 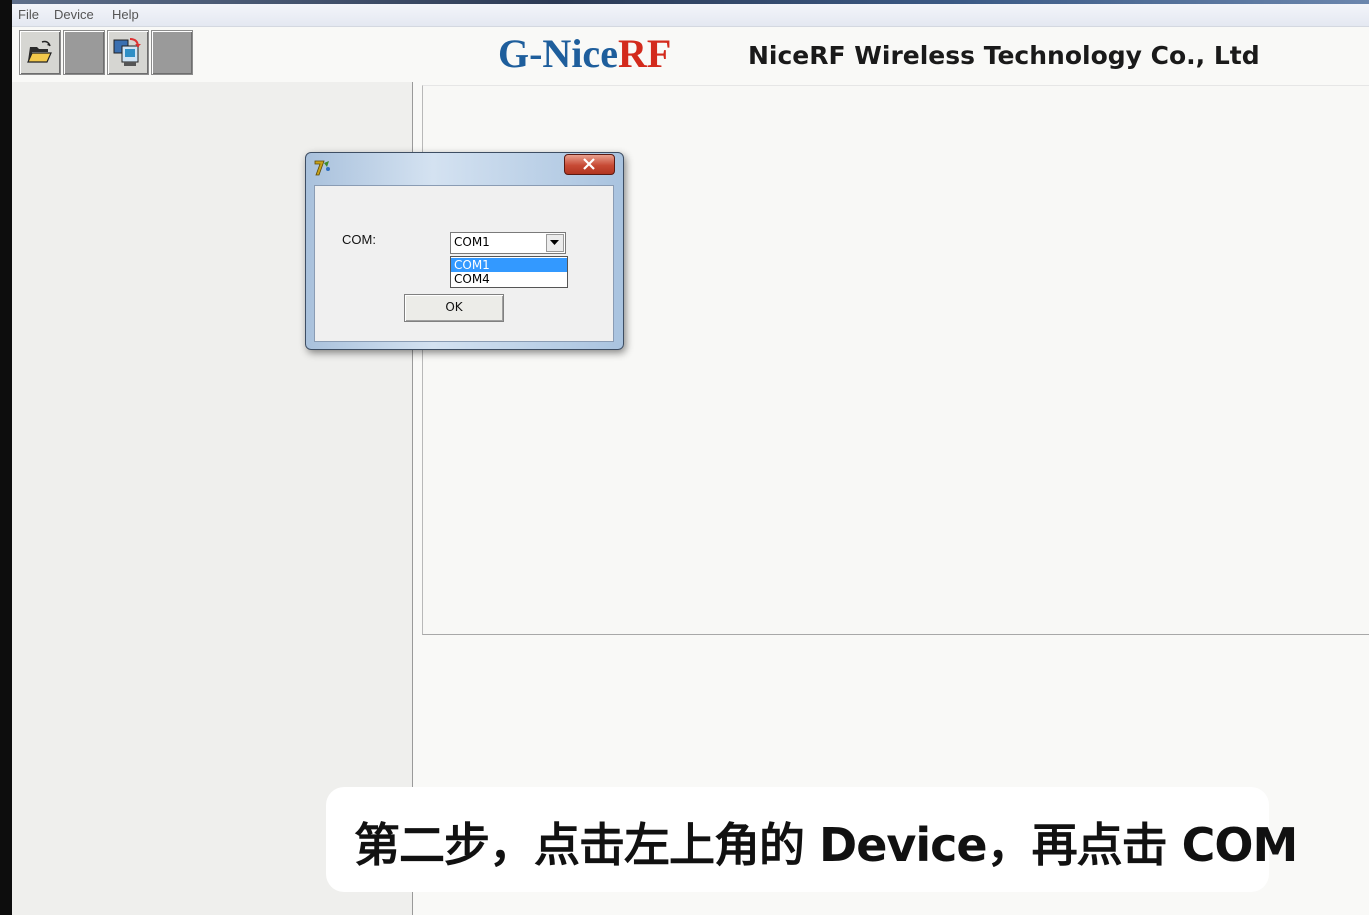 What do you see at coordinates (322, 168) in the screenshot?
I see `app-icon` at bounding box center [322, 168].